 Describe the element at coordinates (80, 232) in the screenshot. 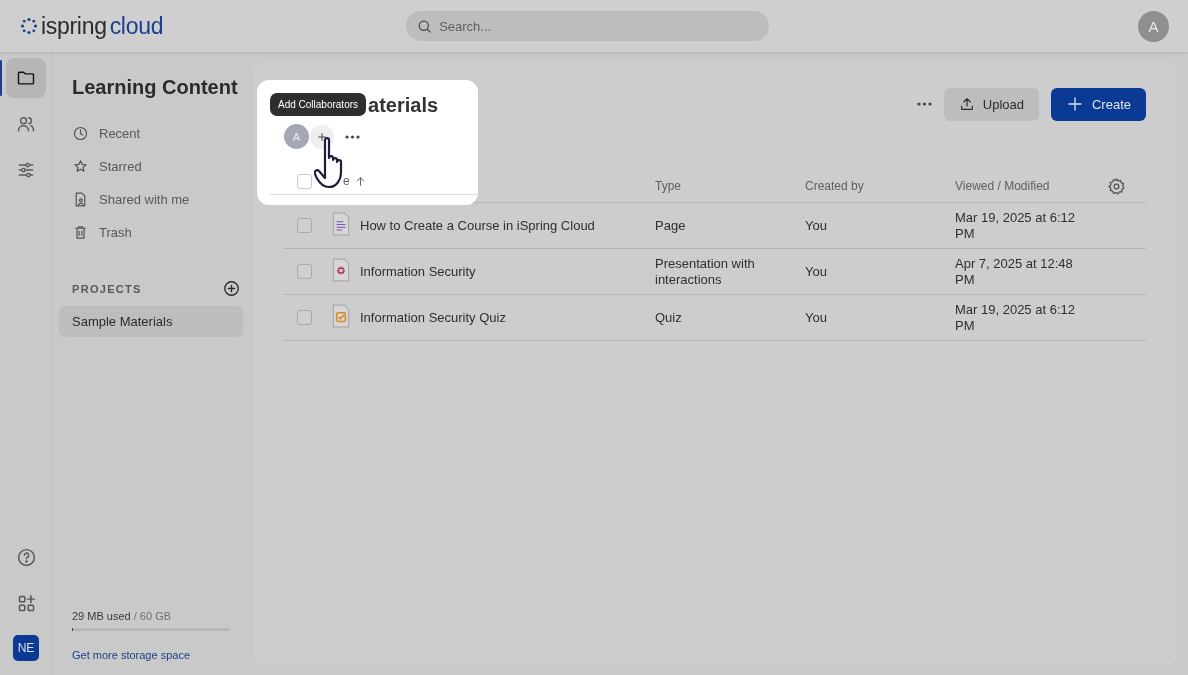

I see `trash-icon` at that location.